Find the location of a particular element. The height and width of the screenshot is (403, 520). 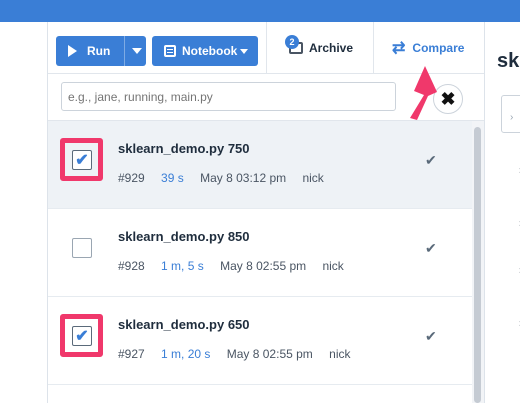

run-duration: 1 m, 20 s is located at coordinates (186, 354).